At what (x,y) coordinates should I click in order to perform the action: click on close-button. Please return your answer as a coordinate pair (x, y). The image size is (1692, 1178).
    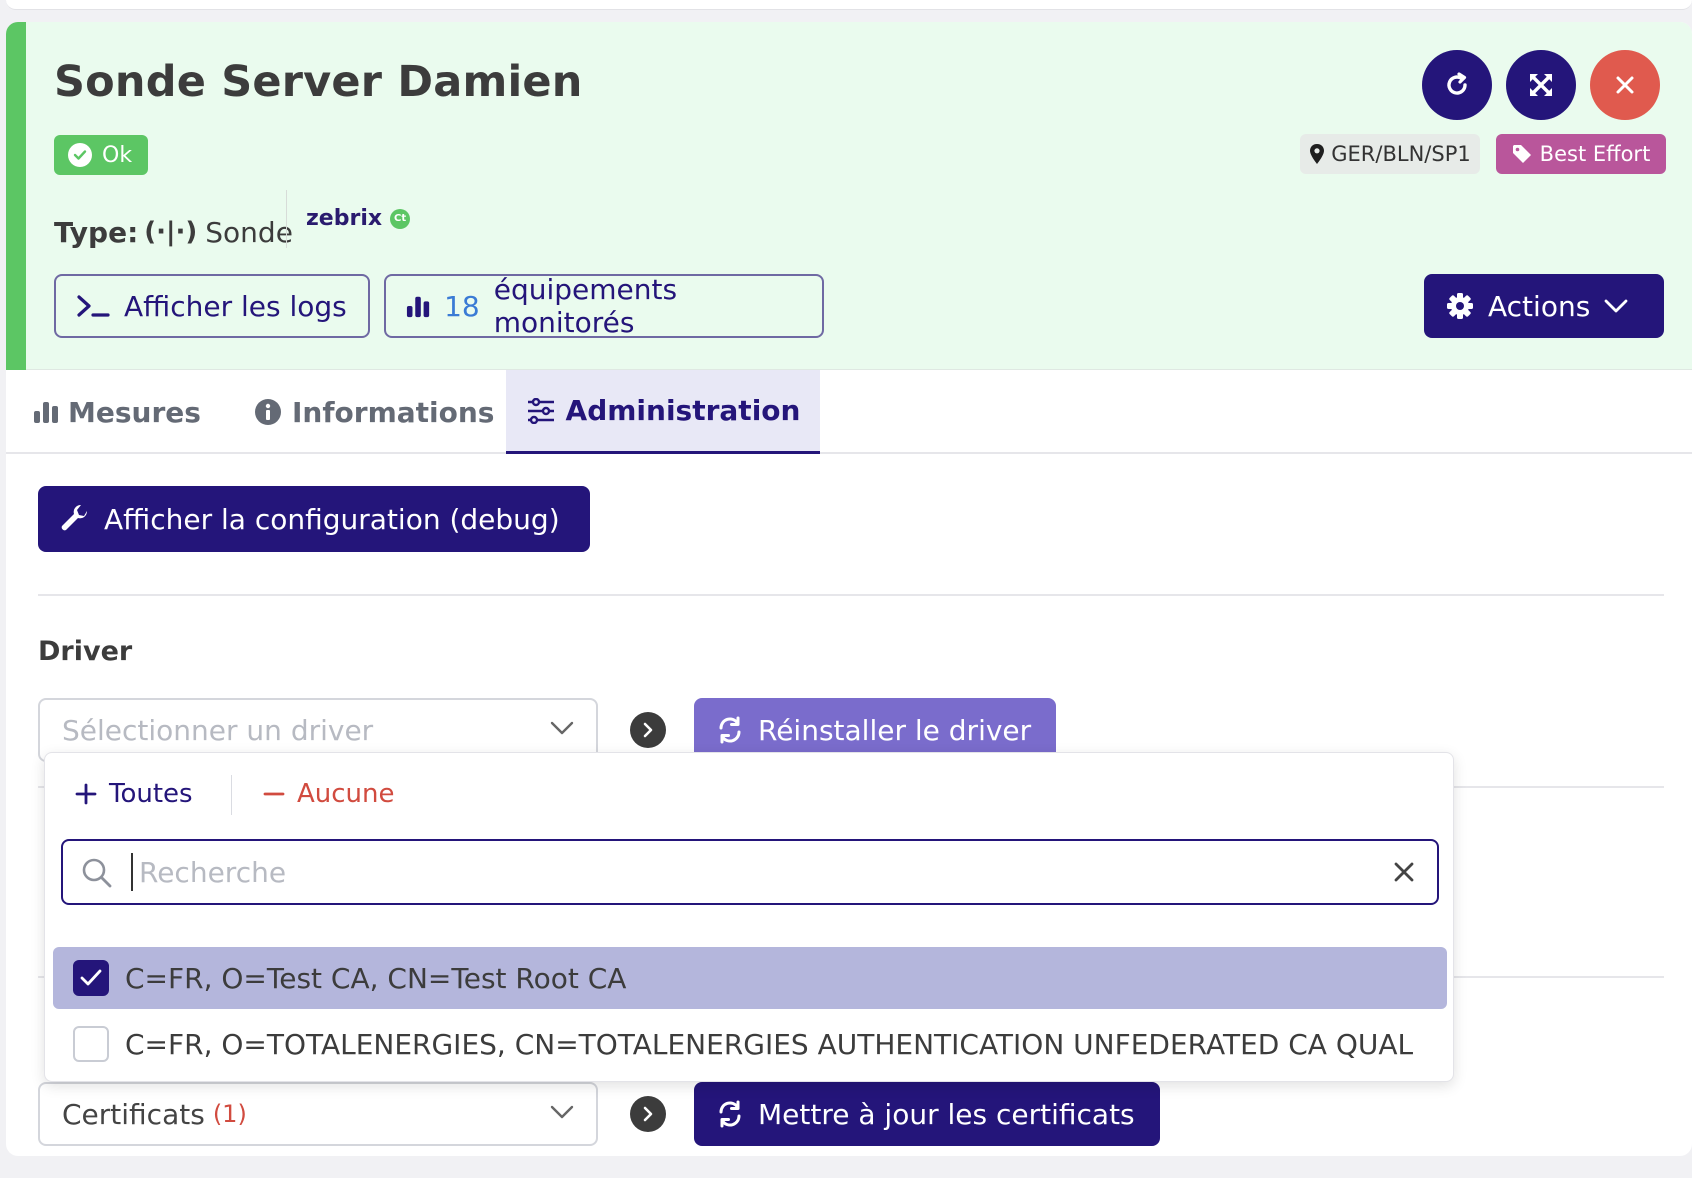
    Looking at the image, I should click on (1625, 85).